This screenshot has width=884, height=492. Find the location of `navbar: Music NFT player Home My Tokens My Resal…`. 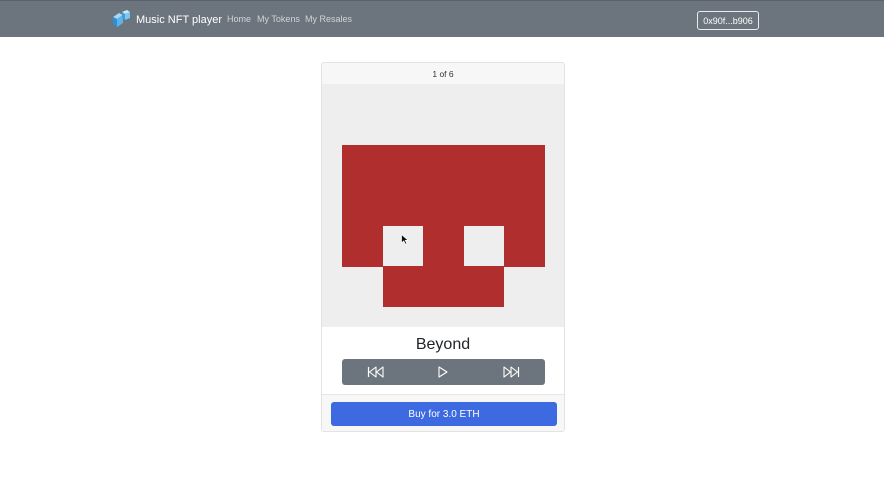

navbar: Music NFT player Home My Tokens My Resal… is located at coordinates (442, 18).